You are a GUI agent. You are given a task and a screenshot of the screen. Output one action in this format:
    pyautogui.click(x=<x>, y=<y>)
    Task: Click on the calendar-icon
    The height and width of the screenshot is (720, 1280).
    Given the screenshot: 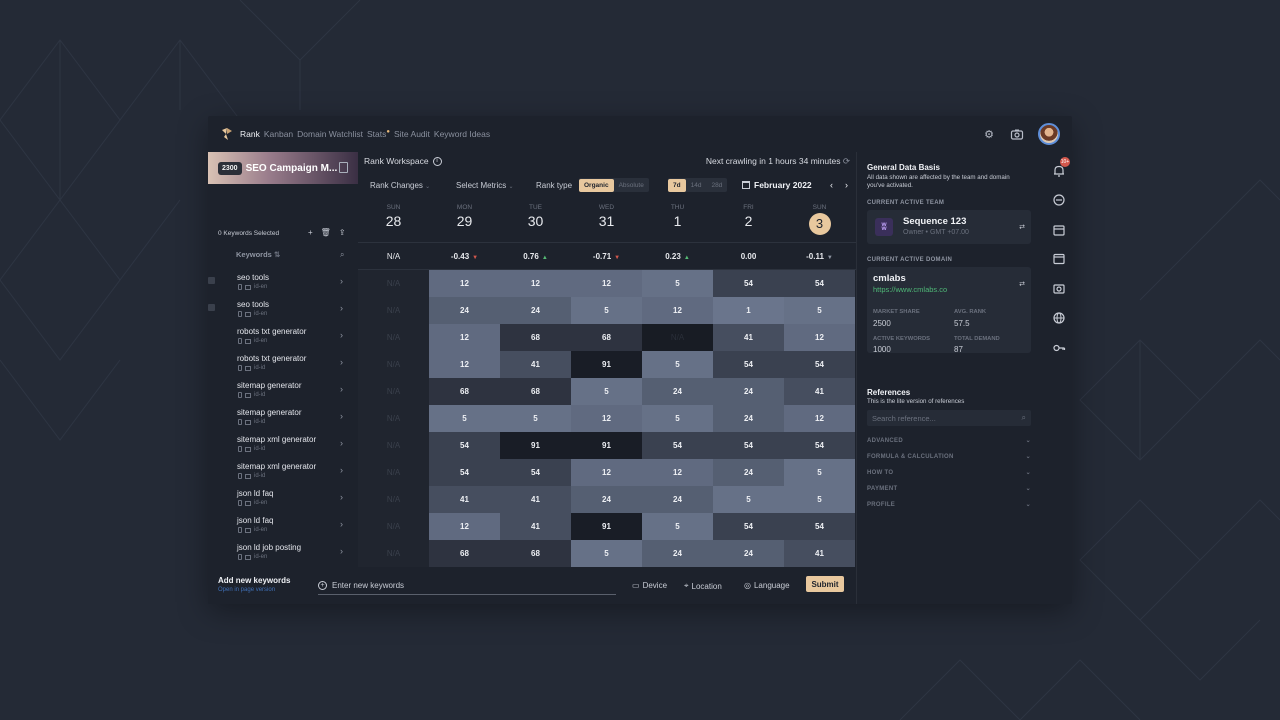 What is the action you would take?
    pyautogui.click(x=1059, y=230)
    